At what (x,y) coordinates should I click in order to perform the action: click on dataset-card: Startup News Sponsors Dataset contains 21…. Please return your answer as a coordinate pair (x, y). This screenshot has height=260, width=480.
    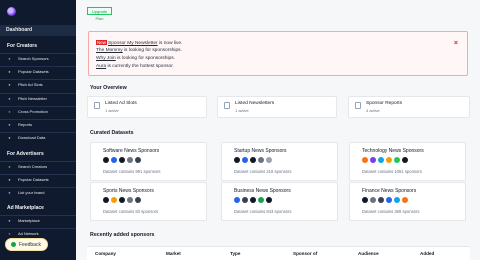
    Looking at the image, I should click on (279, 161).